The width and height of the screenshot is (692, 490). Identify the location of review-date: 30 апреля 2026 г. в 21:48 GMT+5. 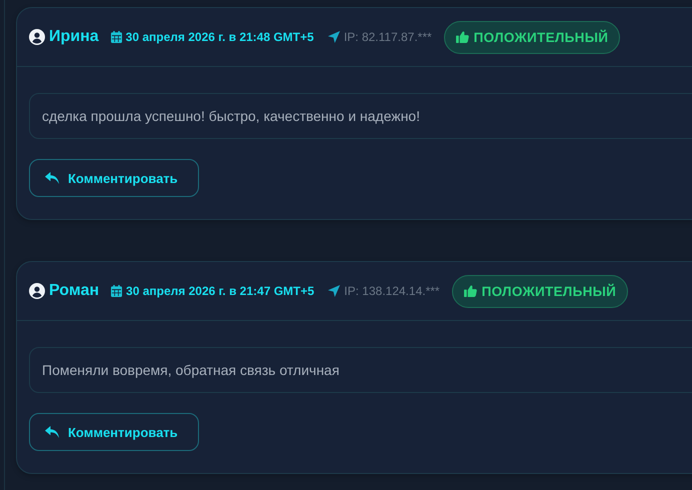
(220, 37).